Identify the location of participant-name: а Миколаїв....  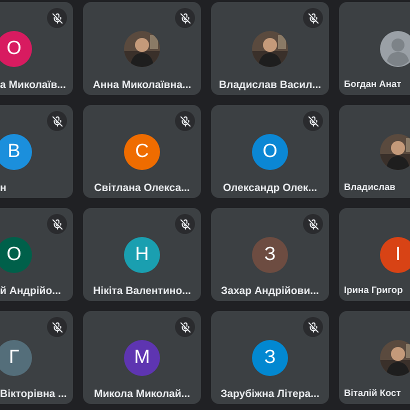
(33, 85).